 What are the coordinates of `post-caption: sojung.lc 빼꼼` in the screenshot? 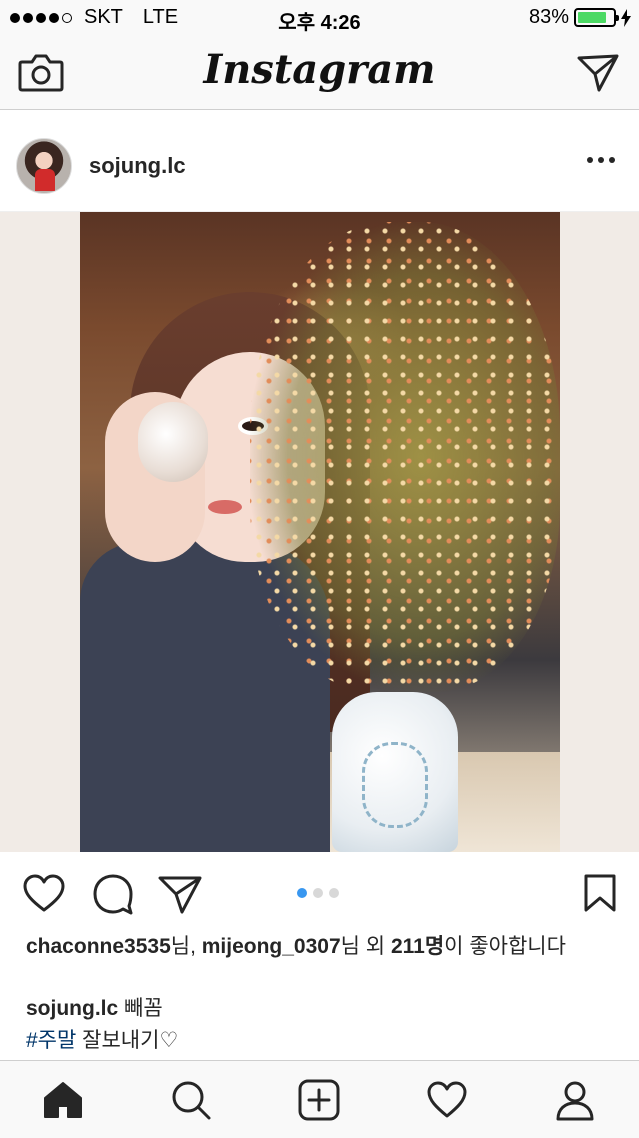 It's located at (321, 1009).